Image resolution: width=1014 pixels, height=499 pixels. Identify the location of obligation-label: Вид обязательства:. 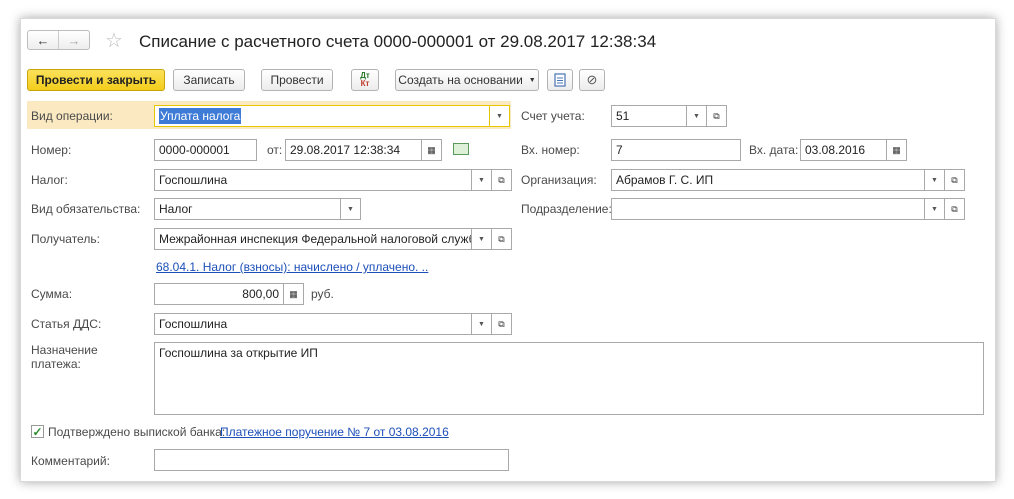
(86, 209).